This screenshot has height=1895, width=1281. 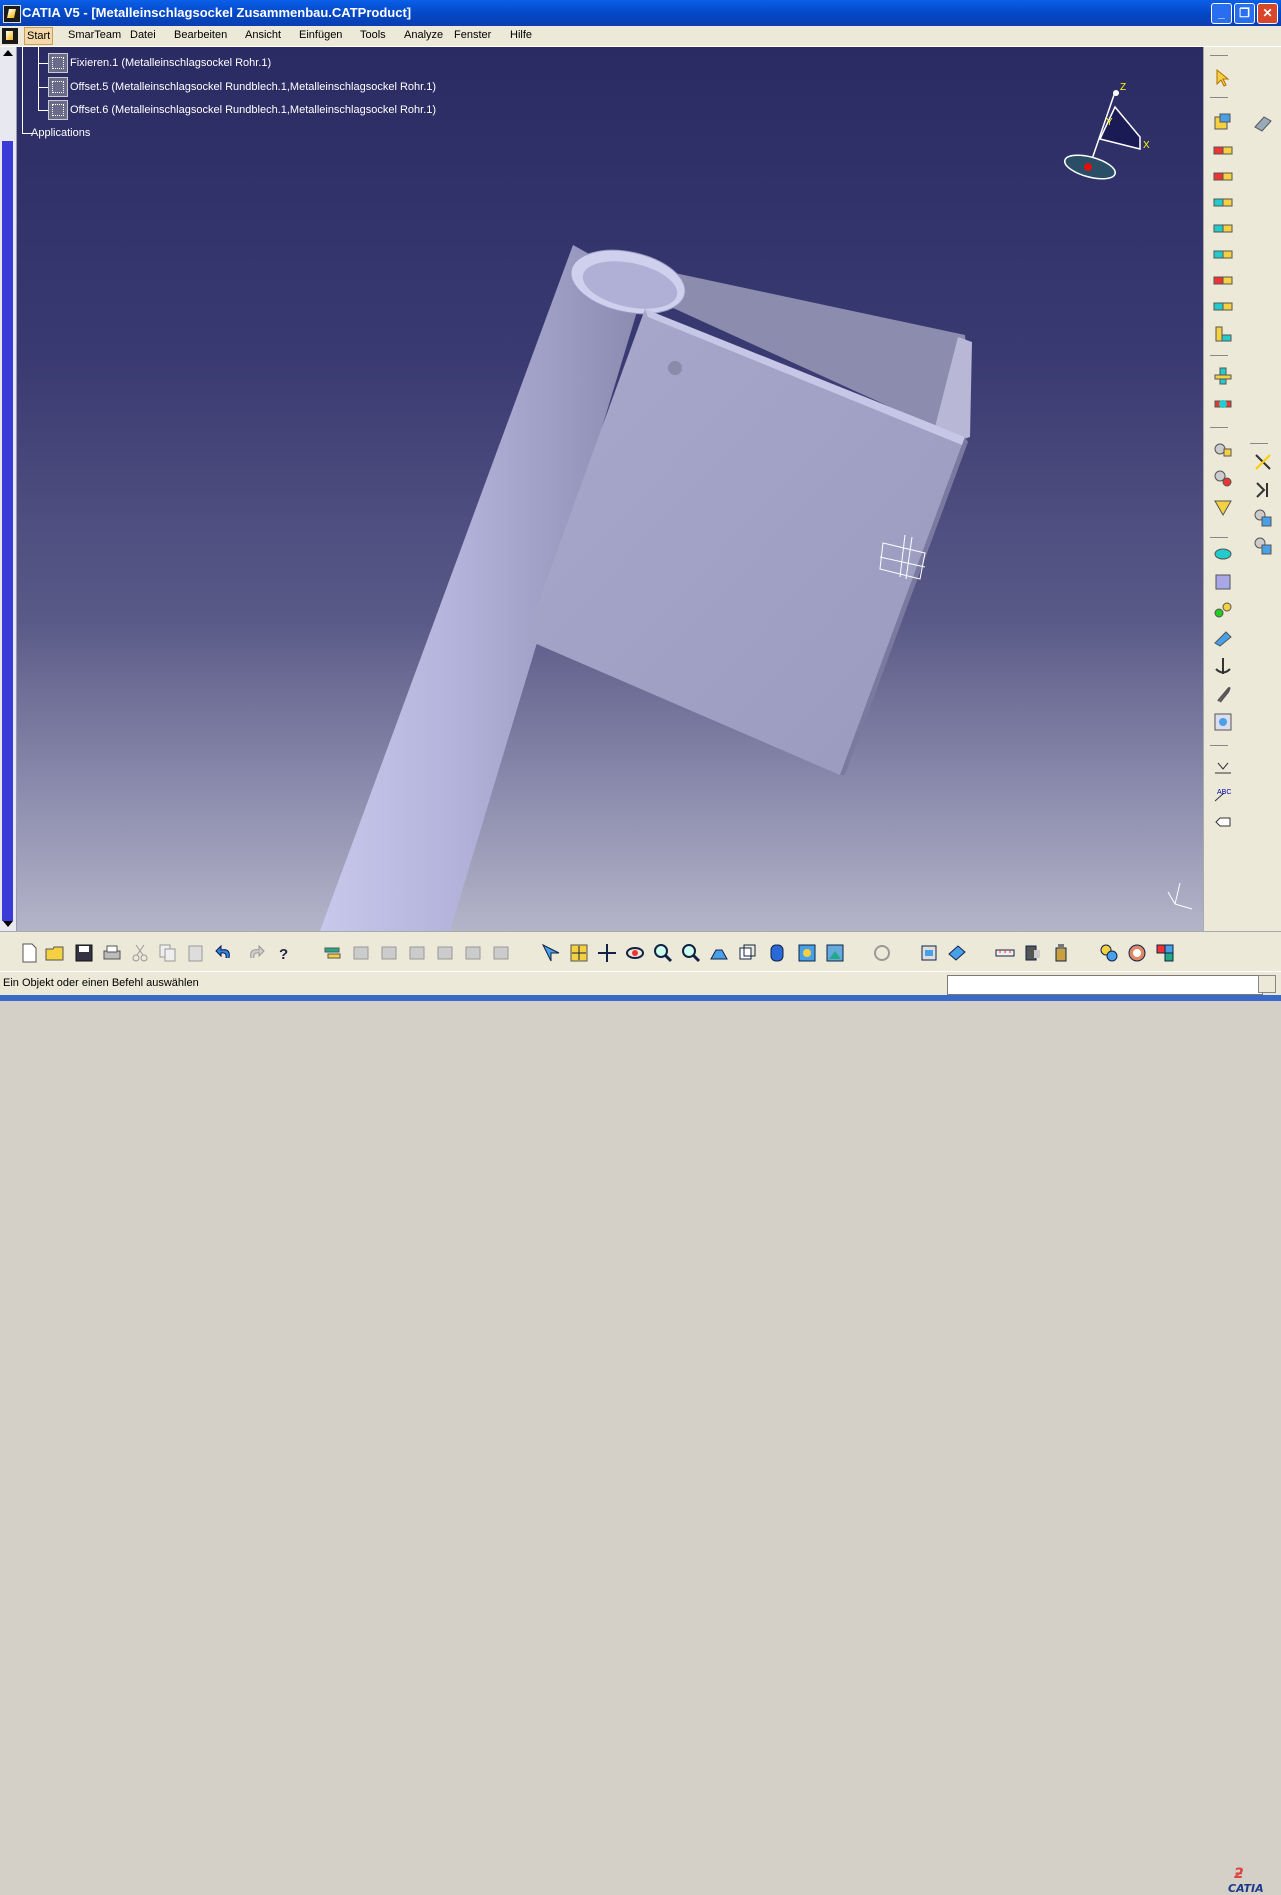 What do you see at coordinates (256, 953) in the screenshot?
I see `redo-icon` at bounding box center [256, 953].